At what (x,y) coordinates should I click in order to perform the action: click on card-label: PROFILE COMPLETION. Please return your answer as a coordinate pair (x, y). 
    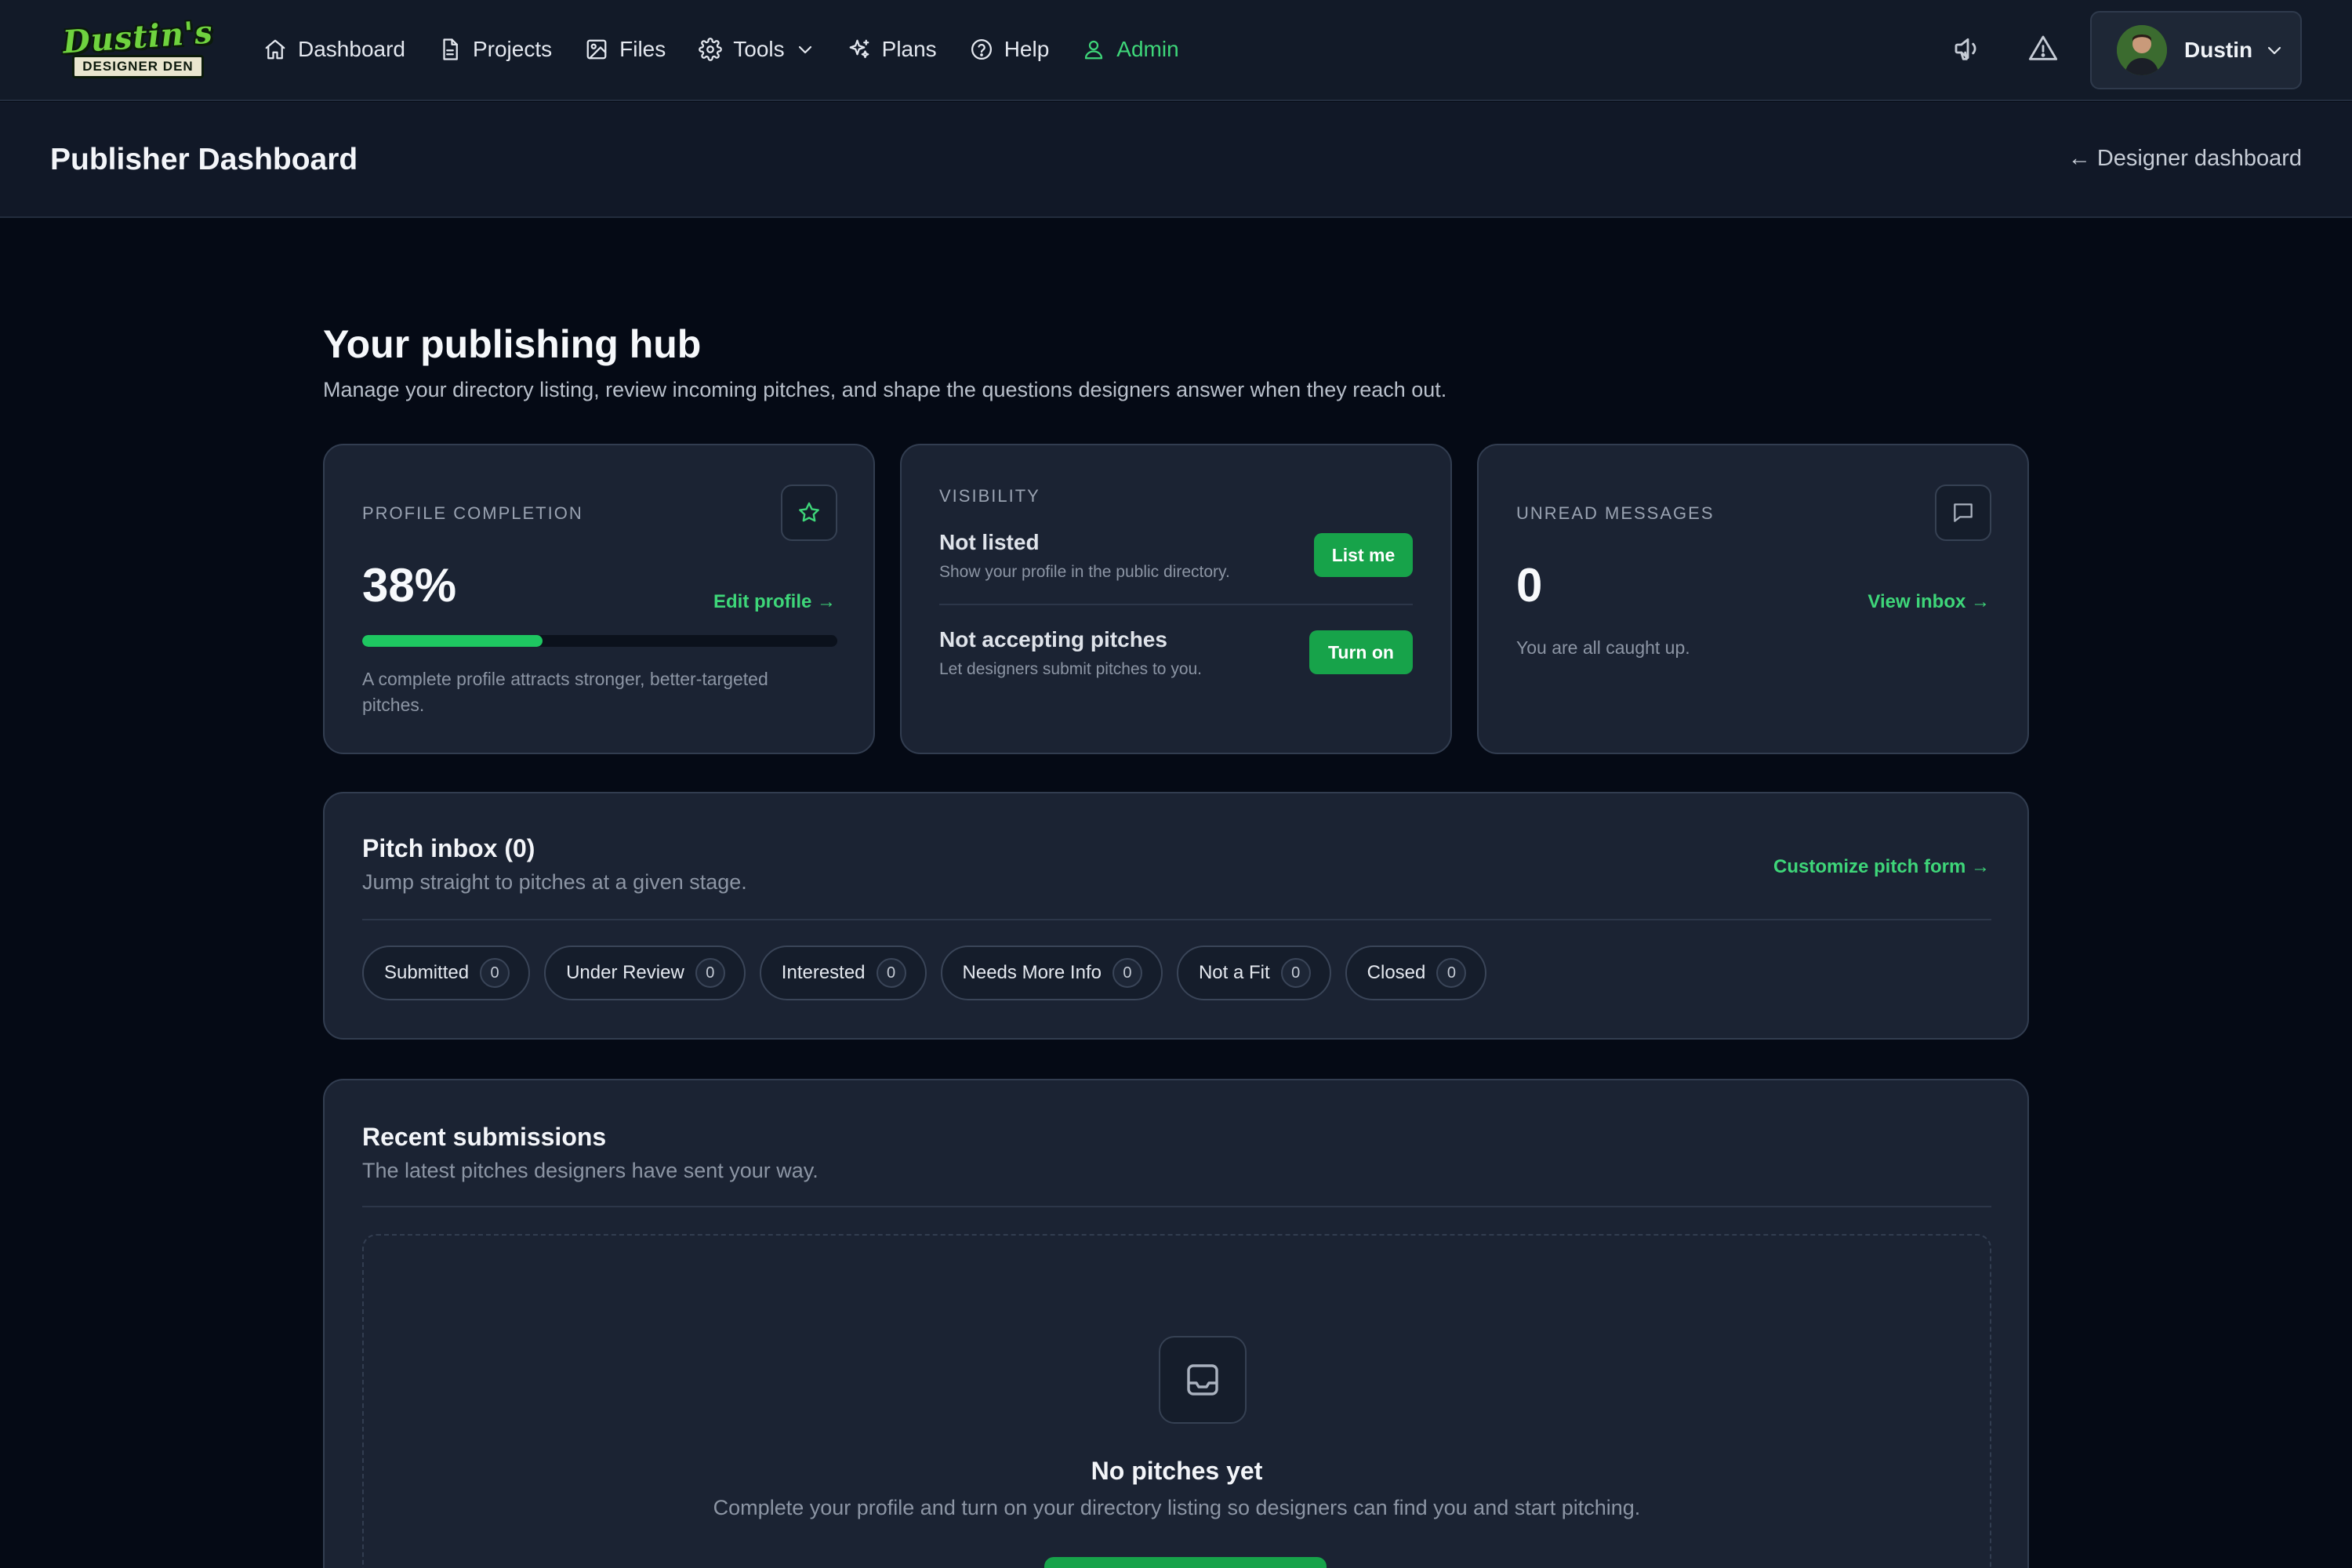
    Looking at the image, I should click on (473, 513).